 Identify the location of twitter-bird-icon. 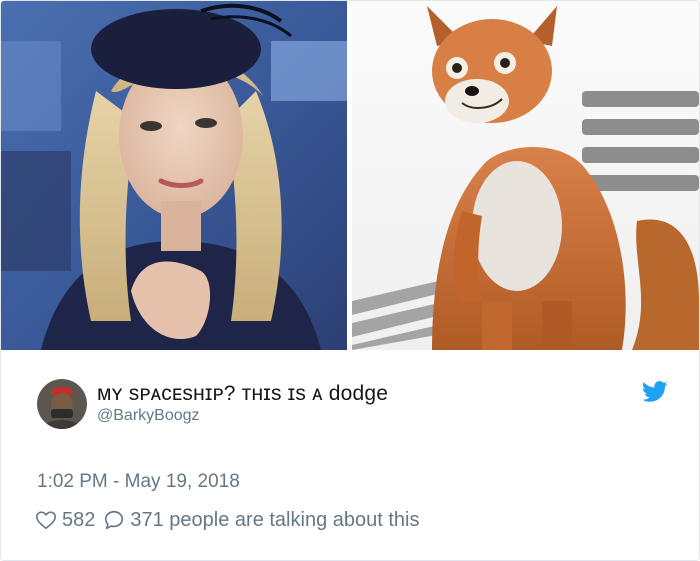
(654, 392).